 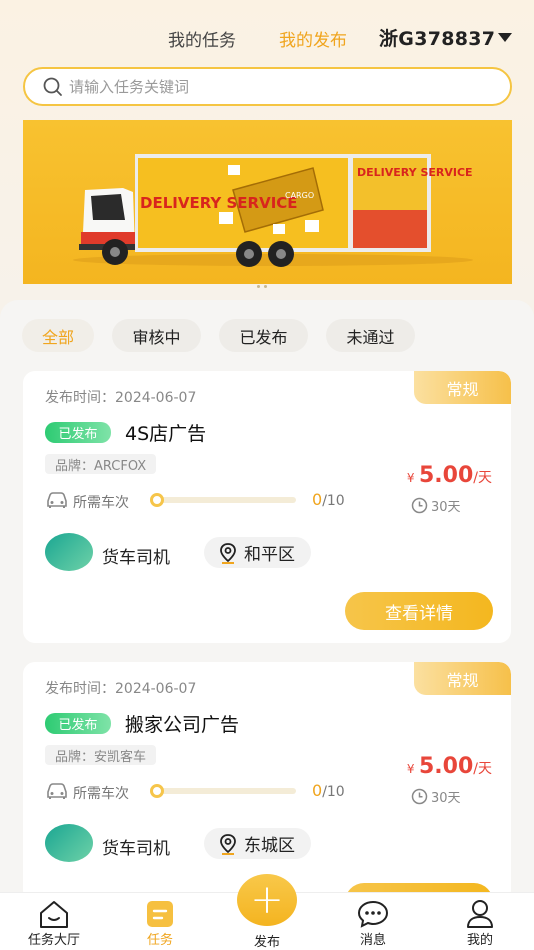 What do you see at coordinates (313, 38) in the screenshot?
I see `tab-my-published: 我的发布` at bounding box center [313, 38].